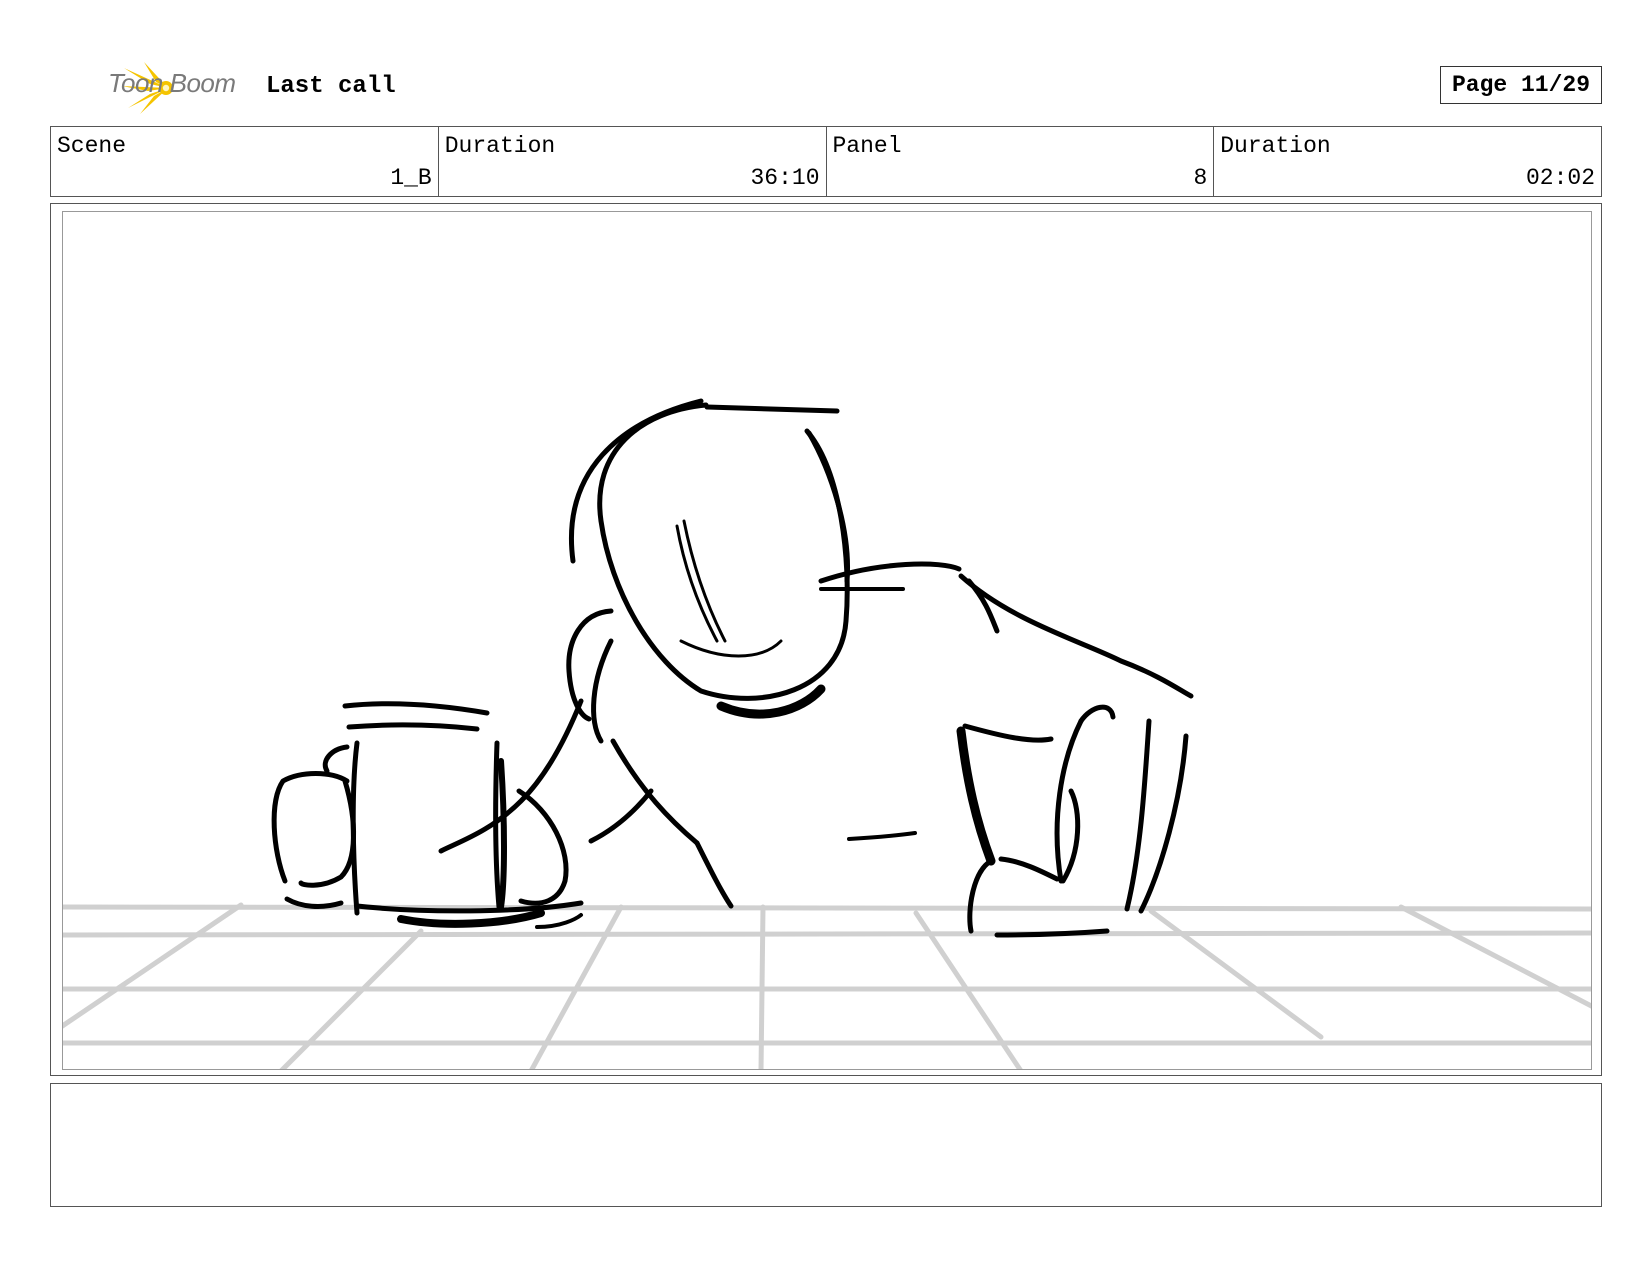 The height and width of the screenshot is (1276, 1648). What do you see at coordinates (92, 146) in the screenshot?
I see `scene-label: Scene` at bounding box center [92, 146].